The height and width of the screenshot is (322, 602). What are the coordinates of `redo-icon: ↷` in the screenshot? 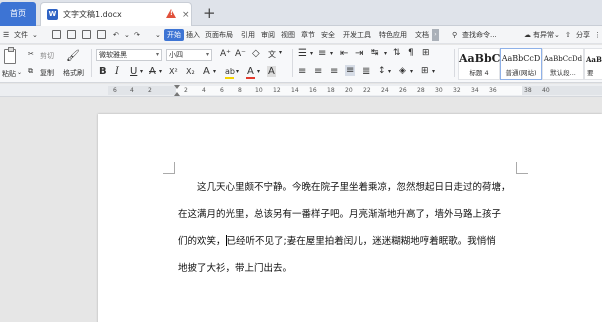 It's located at (137, 35).